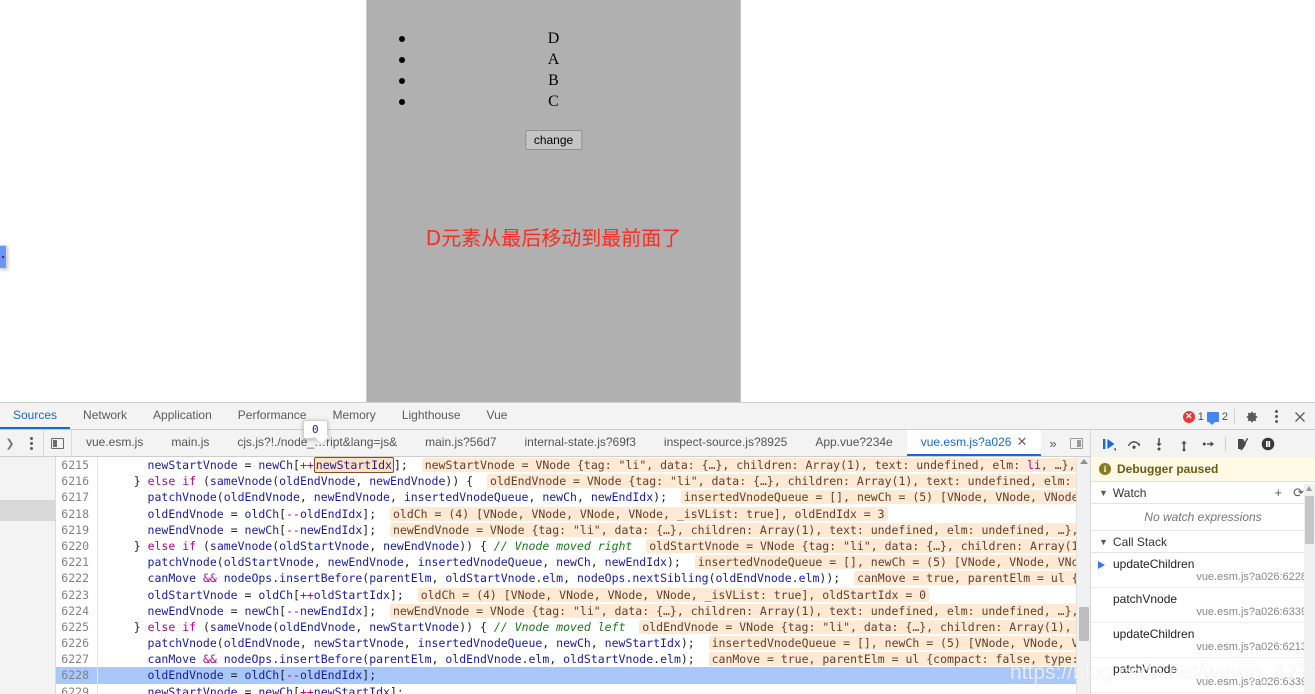  I want to click on more-file-tabs-button: », so click(1052, 443).